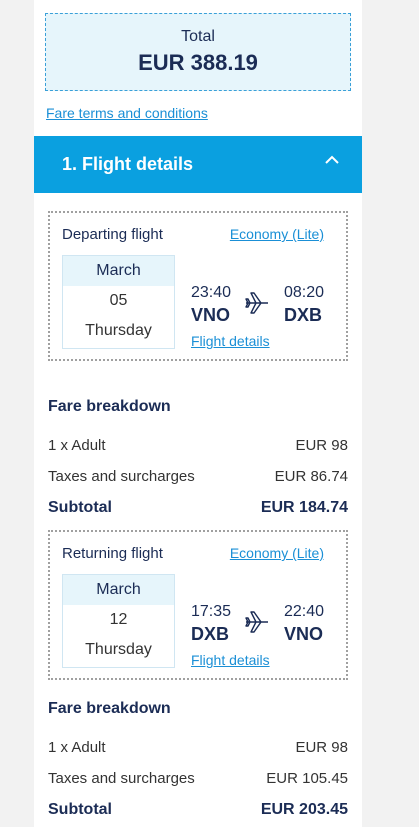 The image size is (419, 827). Describe the element at coordinates (332, 159) in the screenshot. I see `chevron-up-icon` at that location.